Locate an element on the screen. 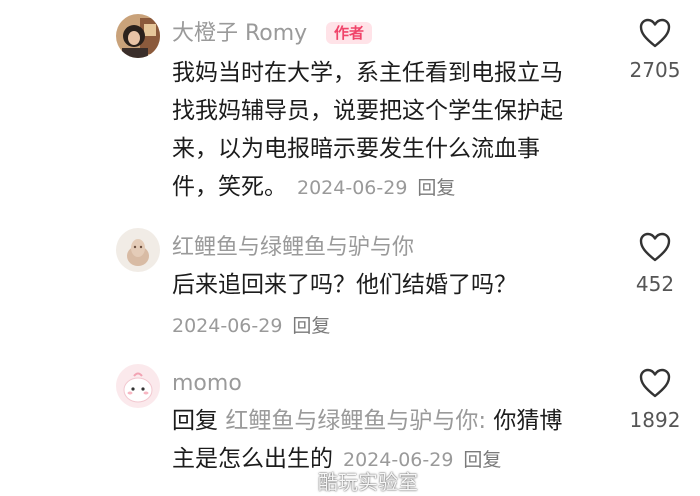 The image size is (700, 496). comment-text-line: 找我妈辅导员，说要把这个学生保护起 is located at coordinates (367, 111).